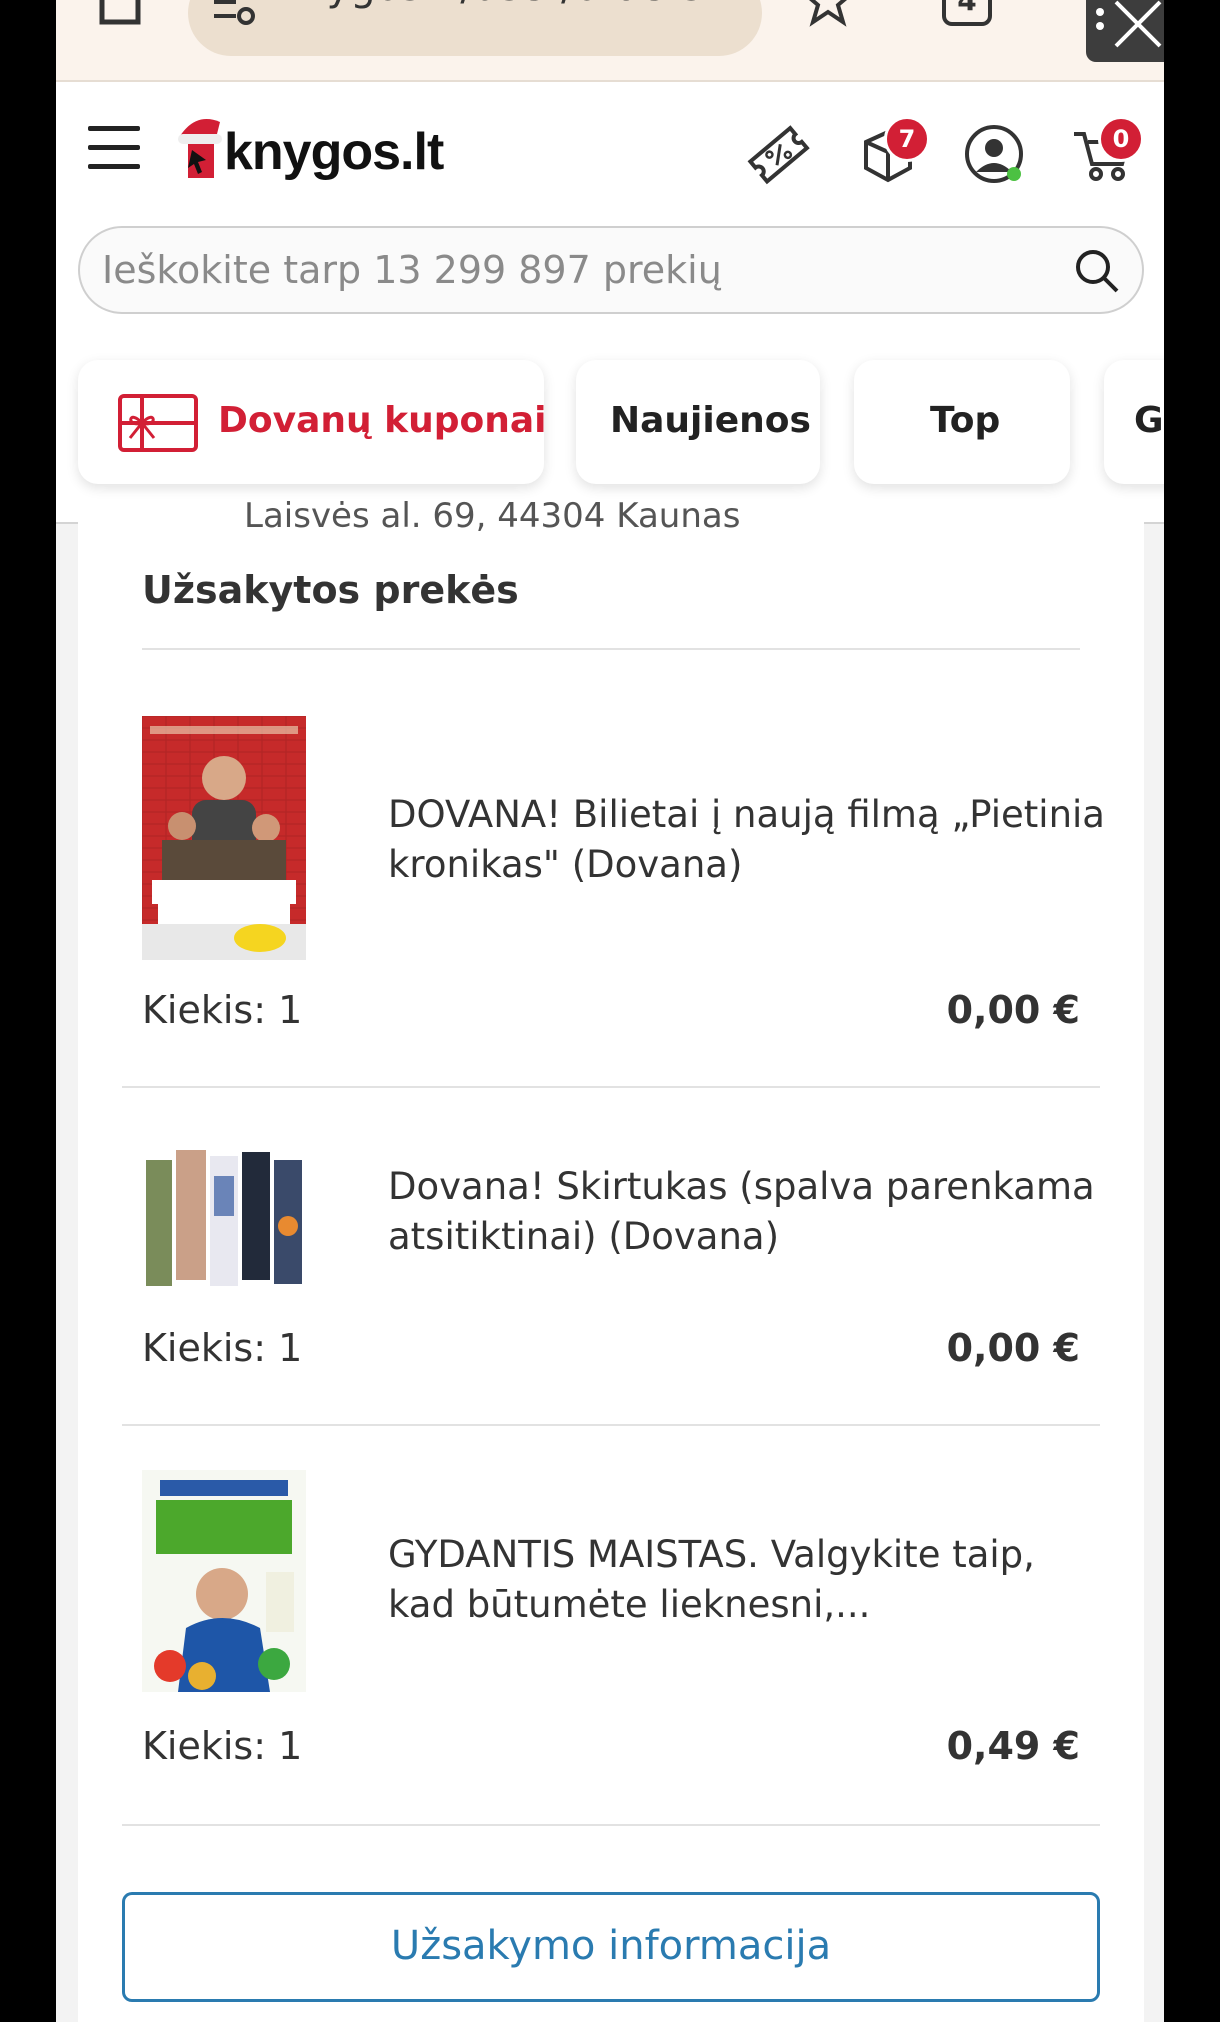 The width and height of the screenshot is (1220, 2022). I want to click on bookmark-star-icon, so click(828, 14).